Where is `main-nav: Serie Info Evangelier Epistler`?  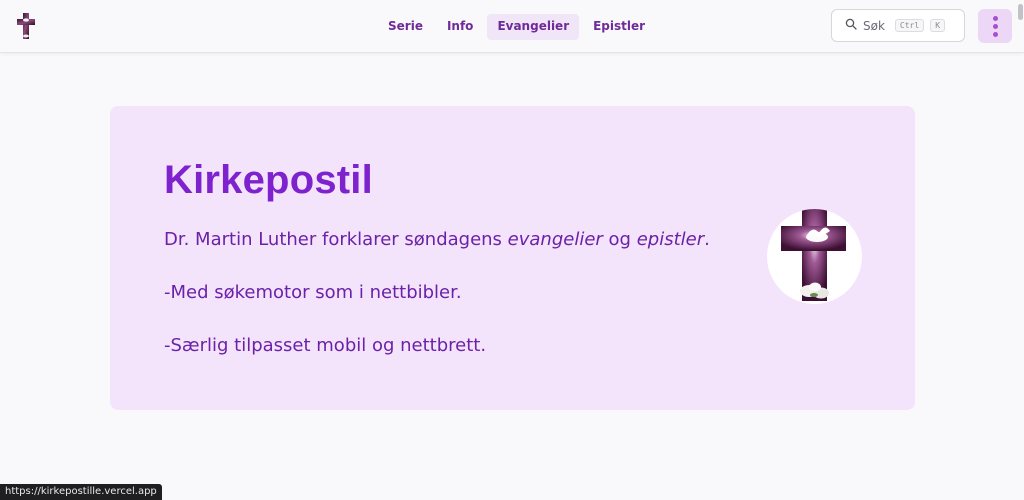
main-nav: Serie Info Evangelier Epistler is located at coordinates (516, 27).